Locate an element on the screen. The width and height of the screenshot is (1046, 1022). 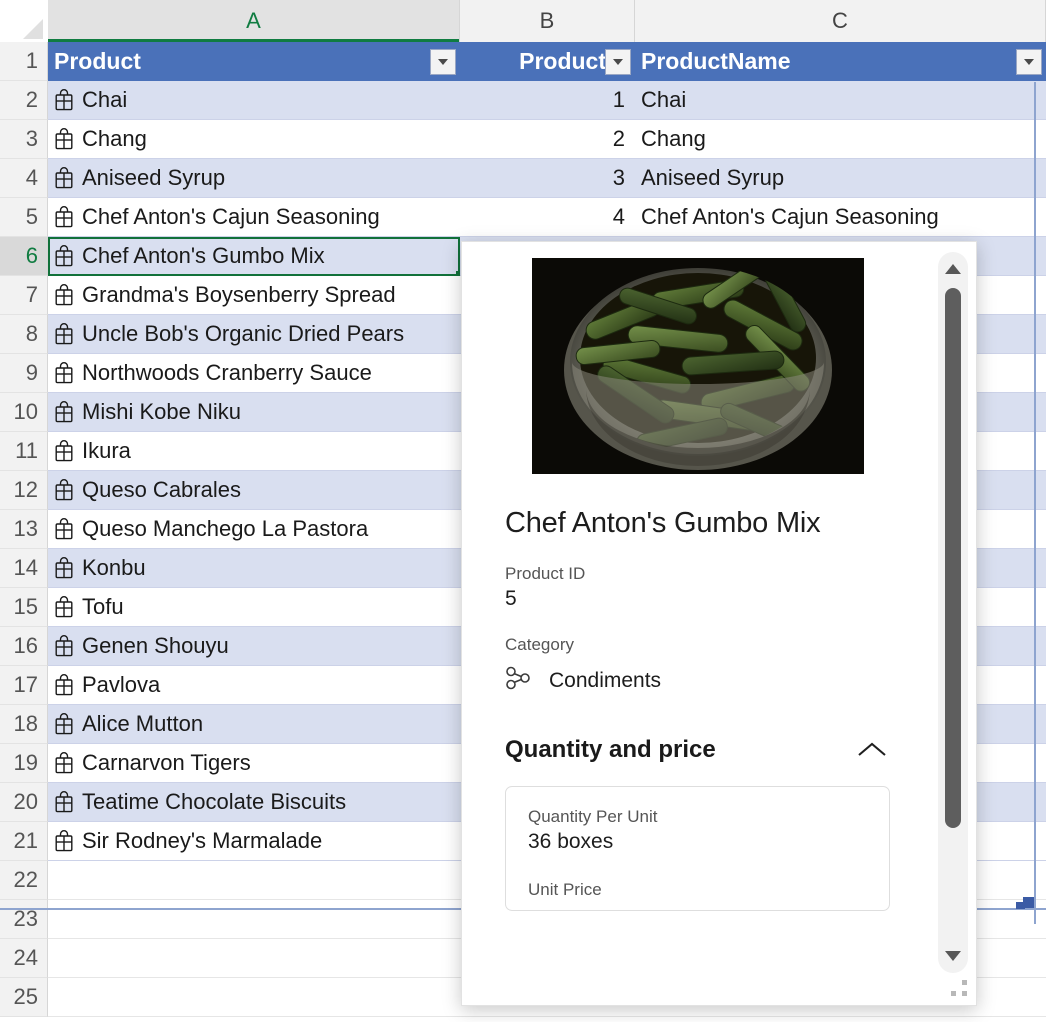
cell-product-18: Alice Mutton is located at coordinates (254, 724).